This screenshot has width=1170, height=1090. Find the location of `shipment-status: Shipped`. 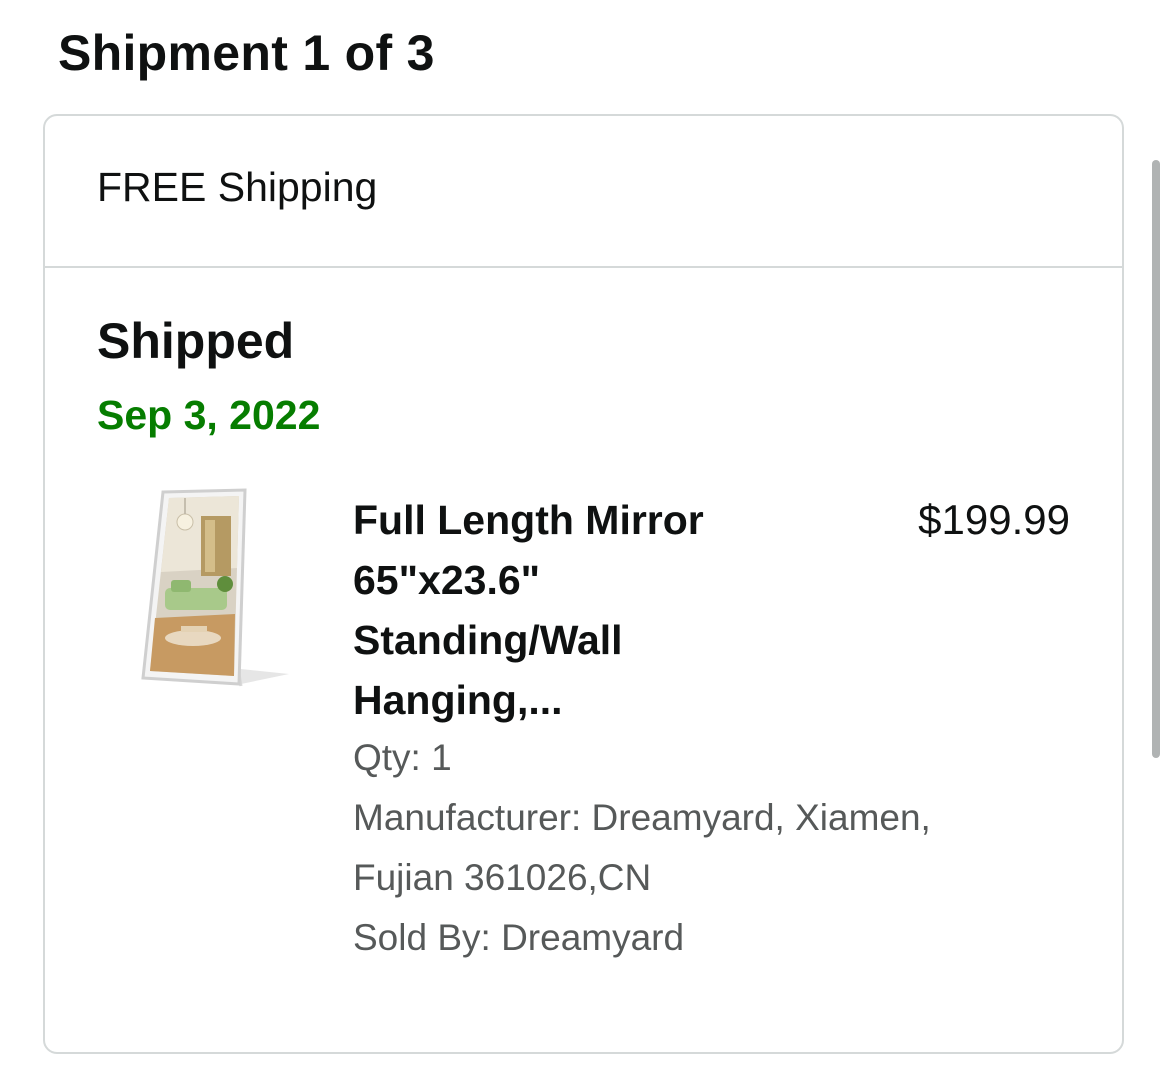

shipment-status: Shipped is located at coordinates (196, 341).